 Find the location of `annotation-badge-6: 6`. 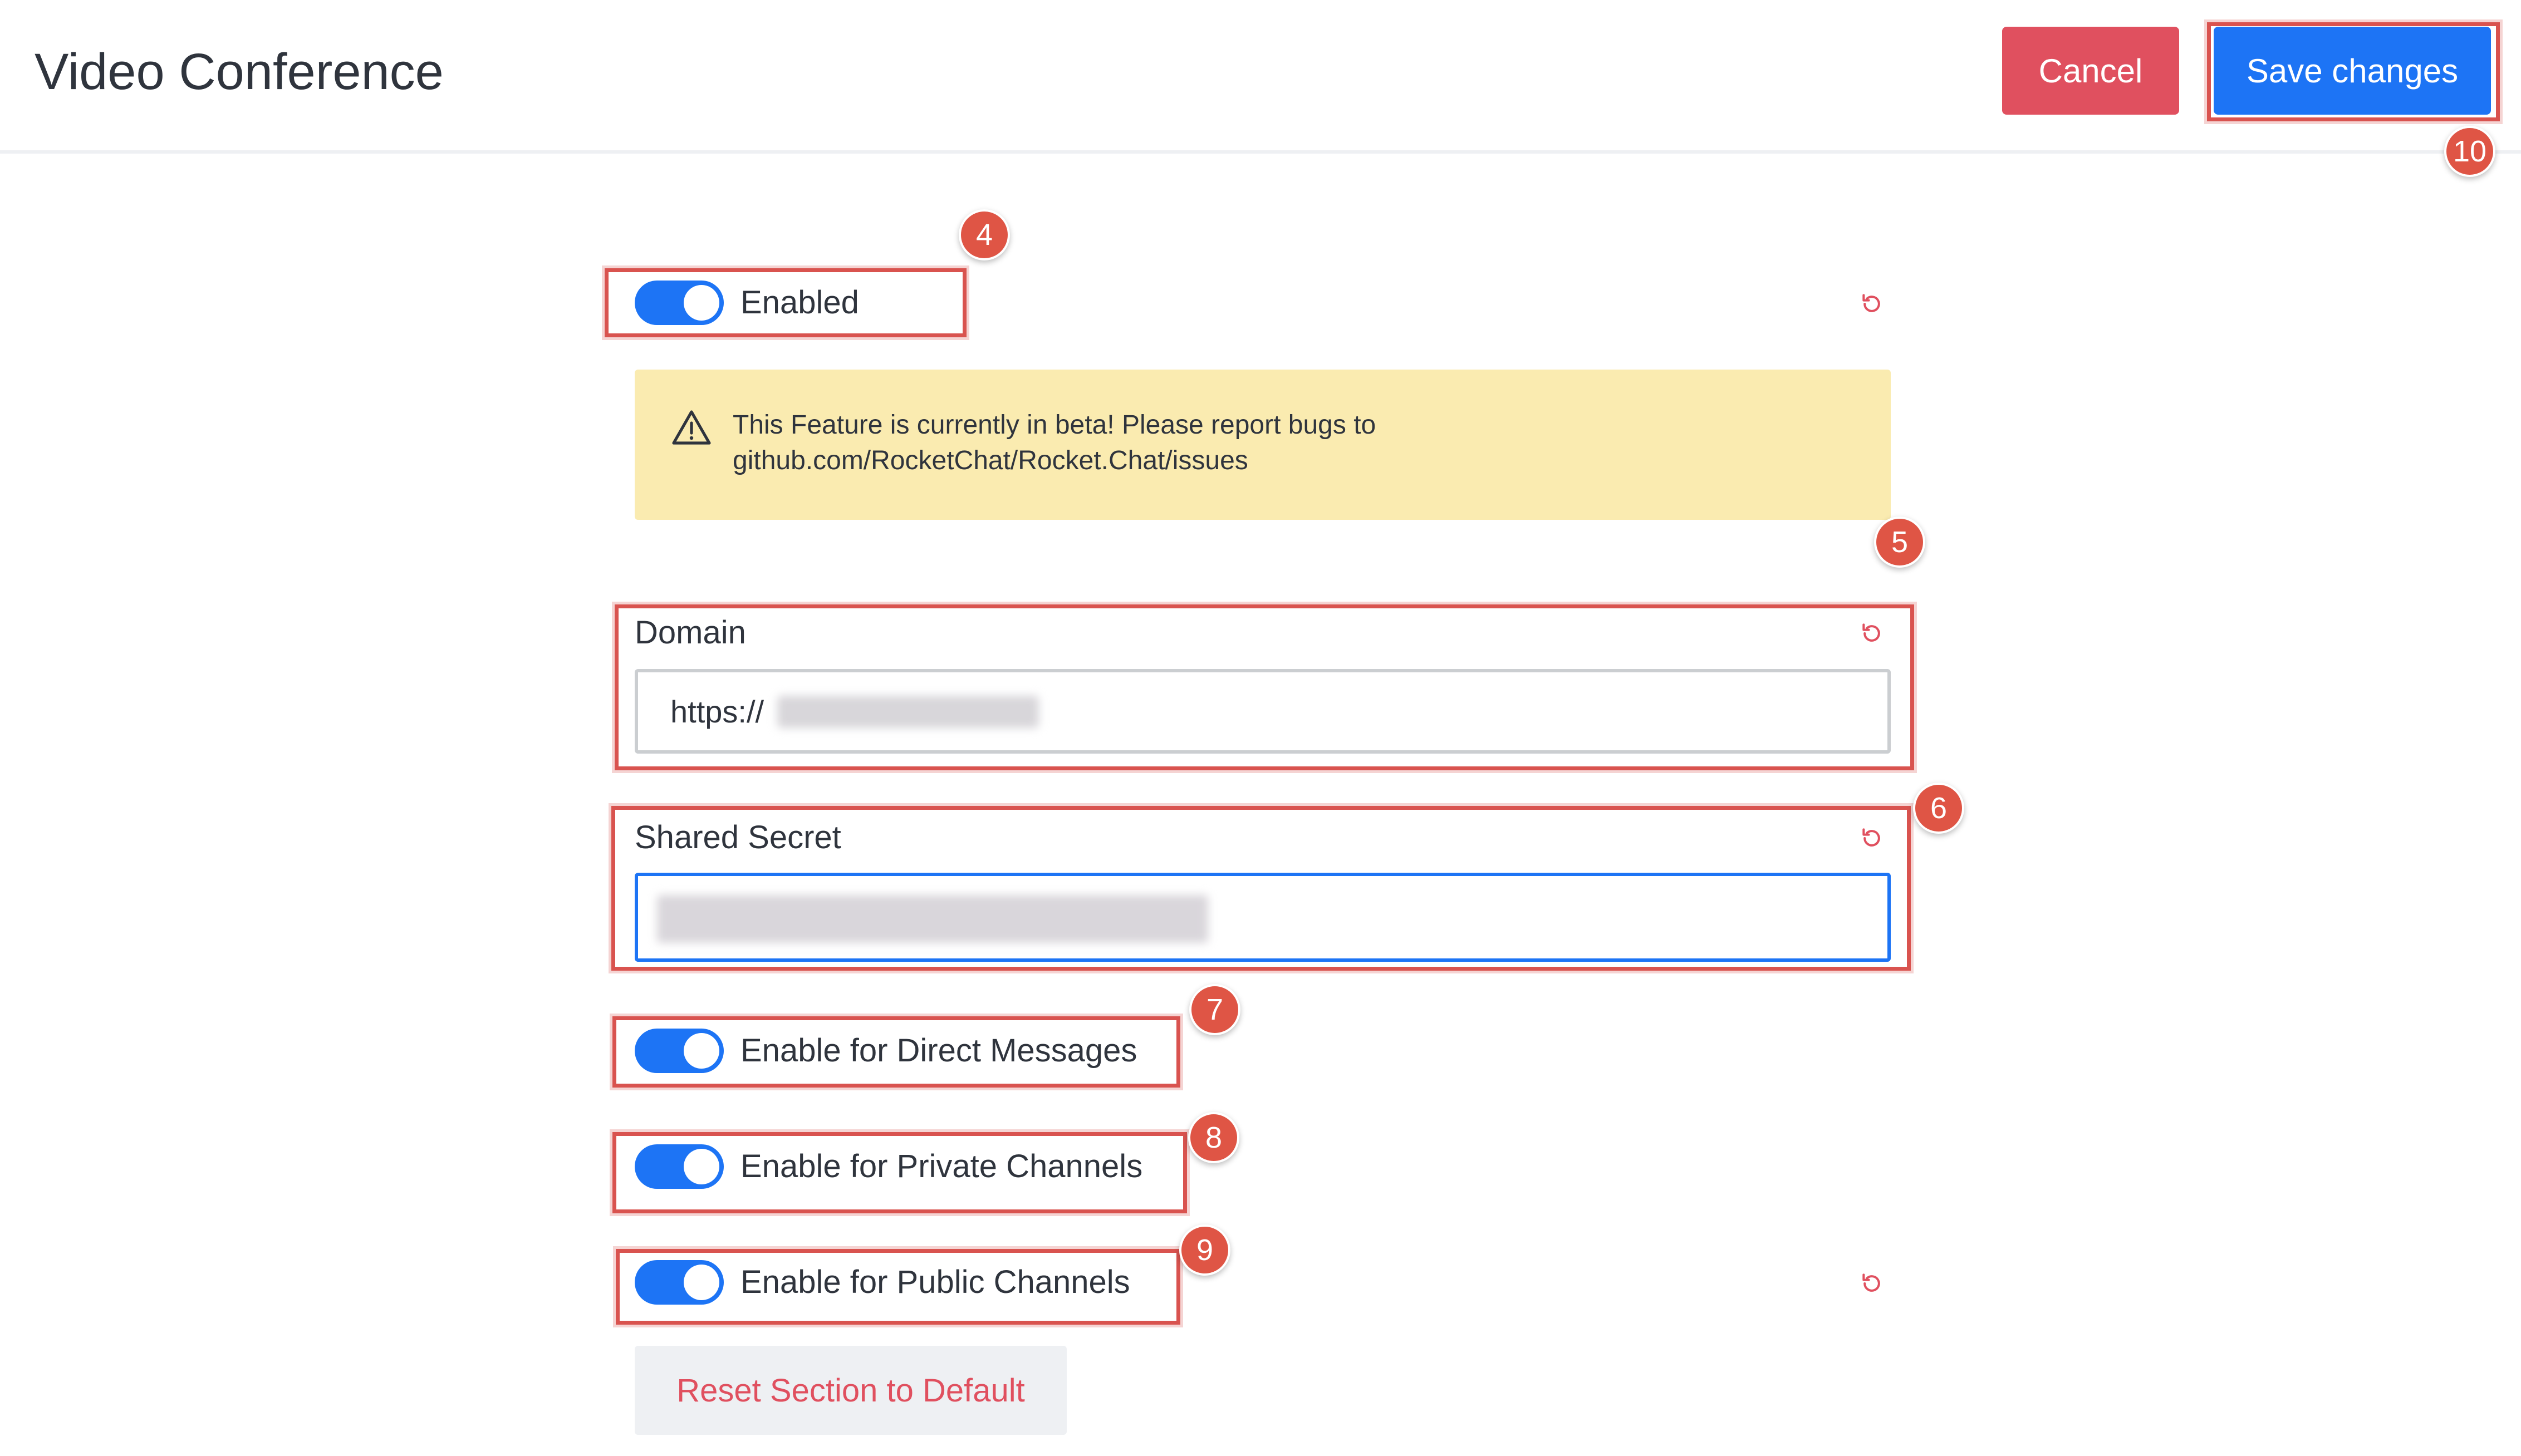

annotation-badge-6: 6 is located at coordinates (1938, 808).